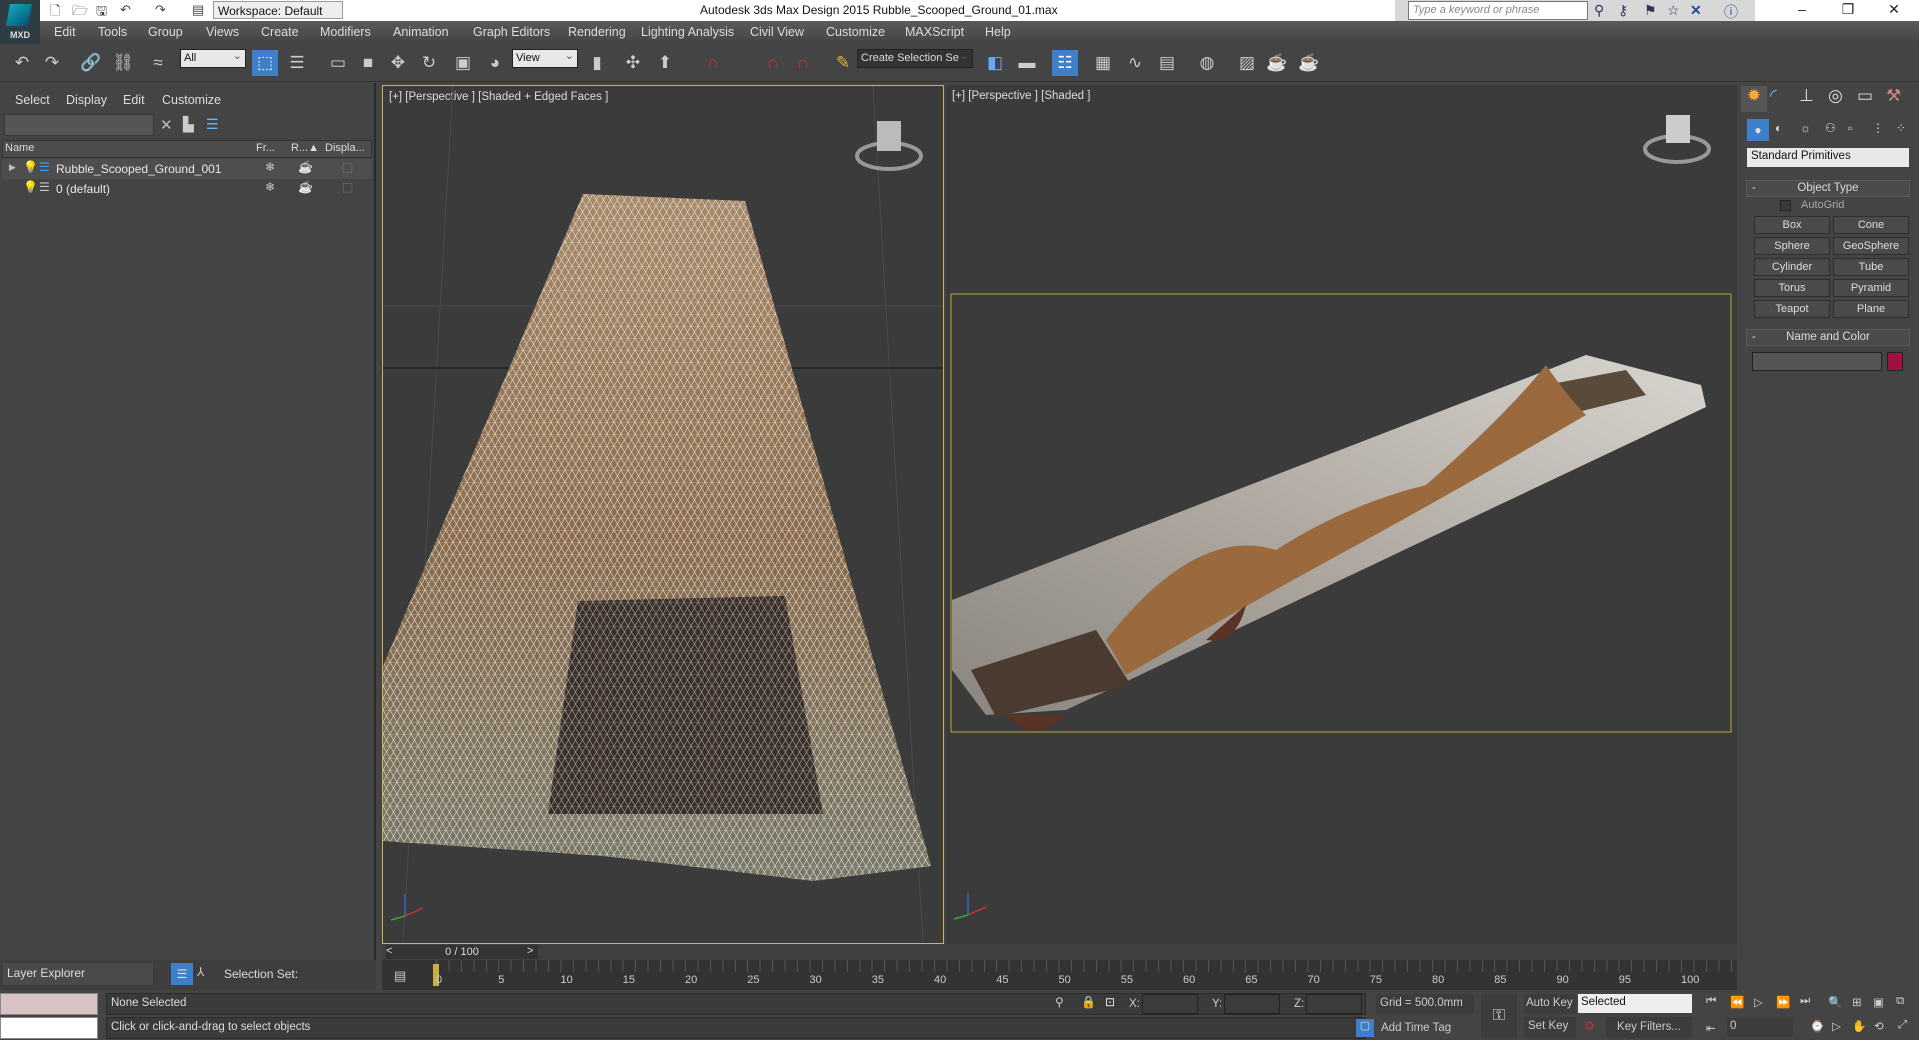 The height and width of the screenshot is (1040, 1919). Describe the element at coordinates (265, 63) in the screenshot. I see `select-object-icon: ⬚` at that location.